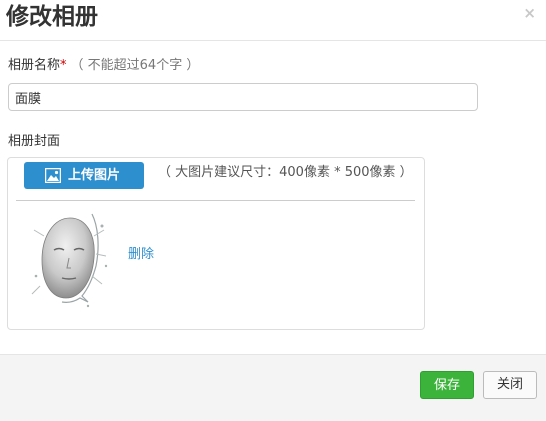  What do you see at coordinates (94, 175) in the screenshot?
I see `upload-image-label: 上传图片` at bounding box center [94, 175].